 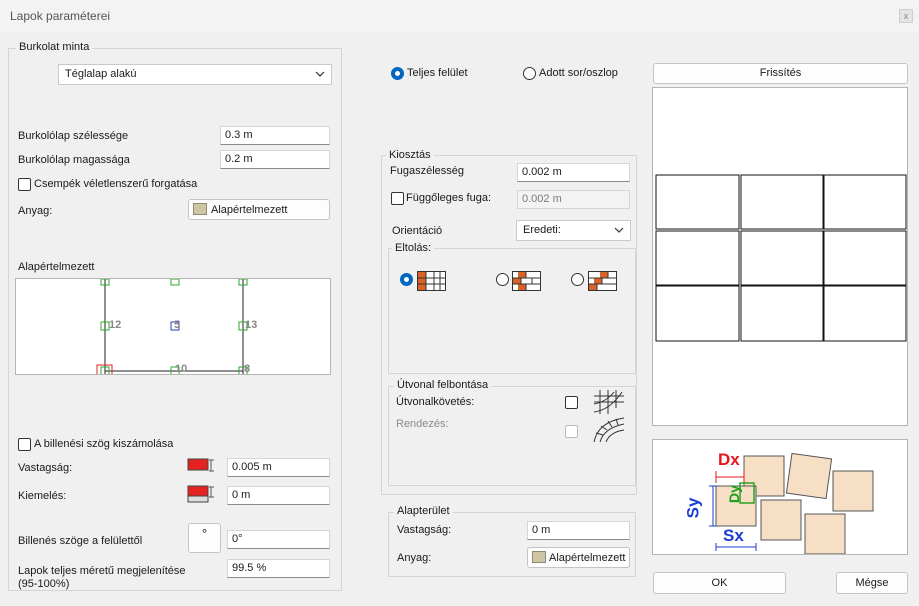 What do you see at coordinates (437, 73) in the screenshot?
I see `full-surface-label: Teljes felület` at bounding box center [437, 73].